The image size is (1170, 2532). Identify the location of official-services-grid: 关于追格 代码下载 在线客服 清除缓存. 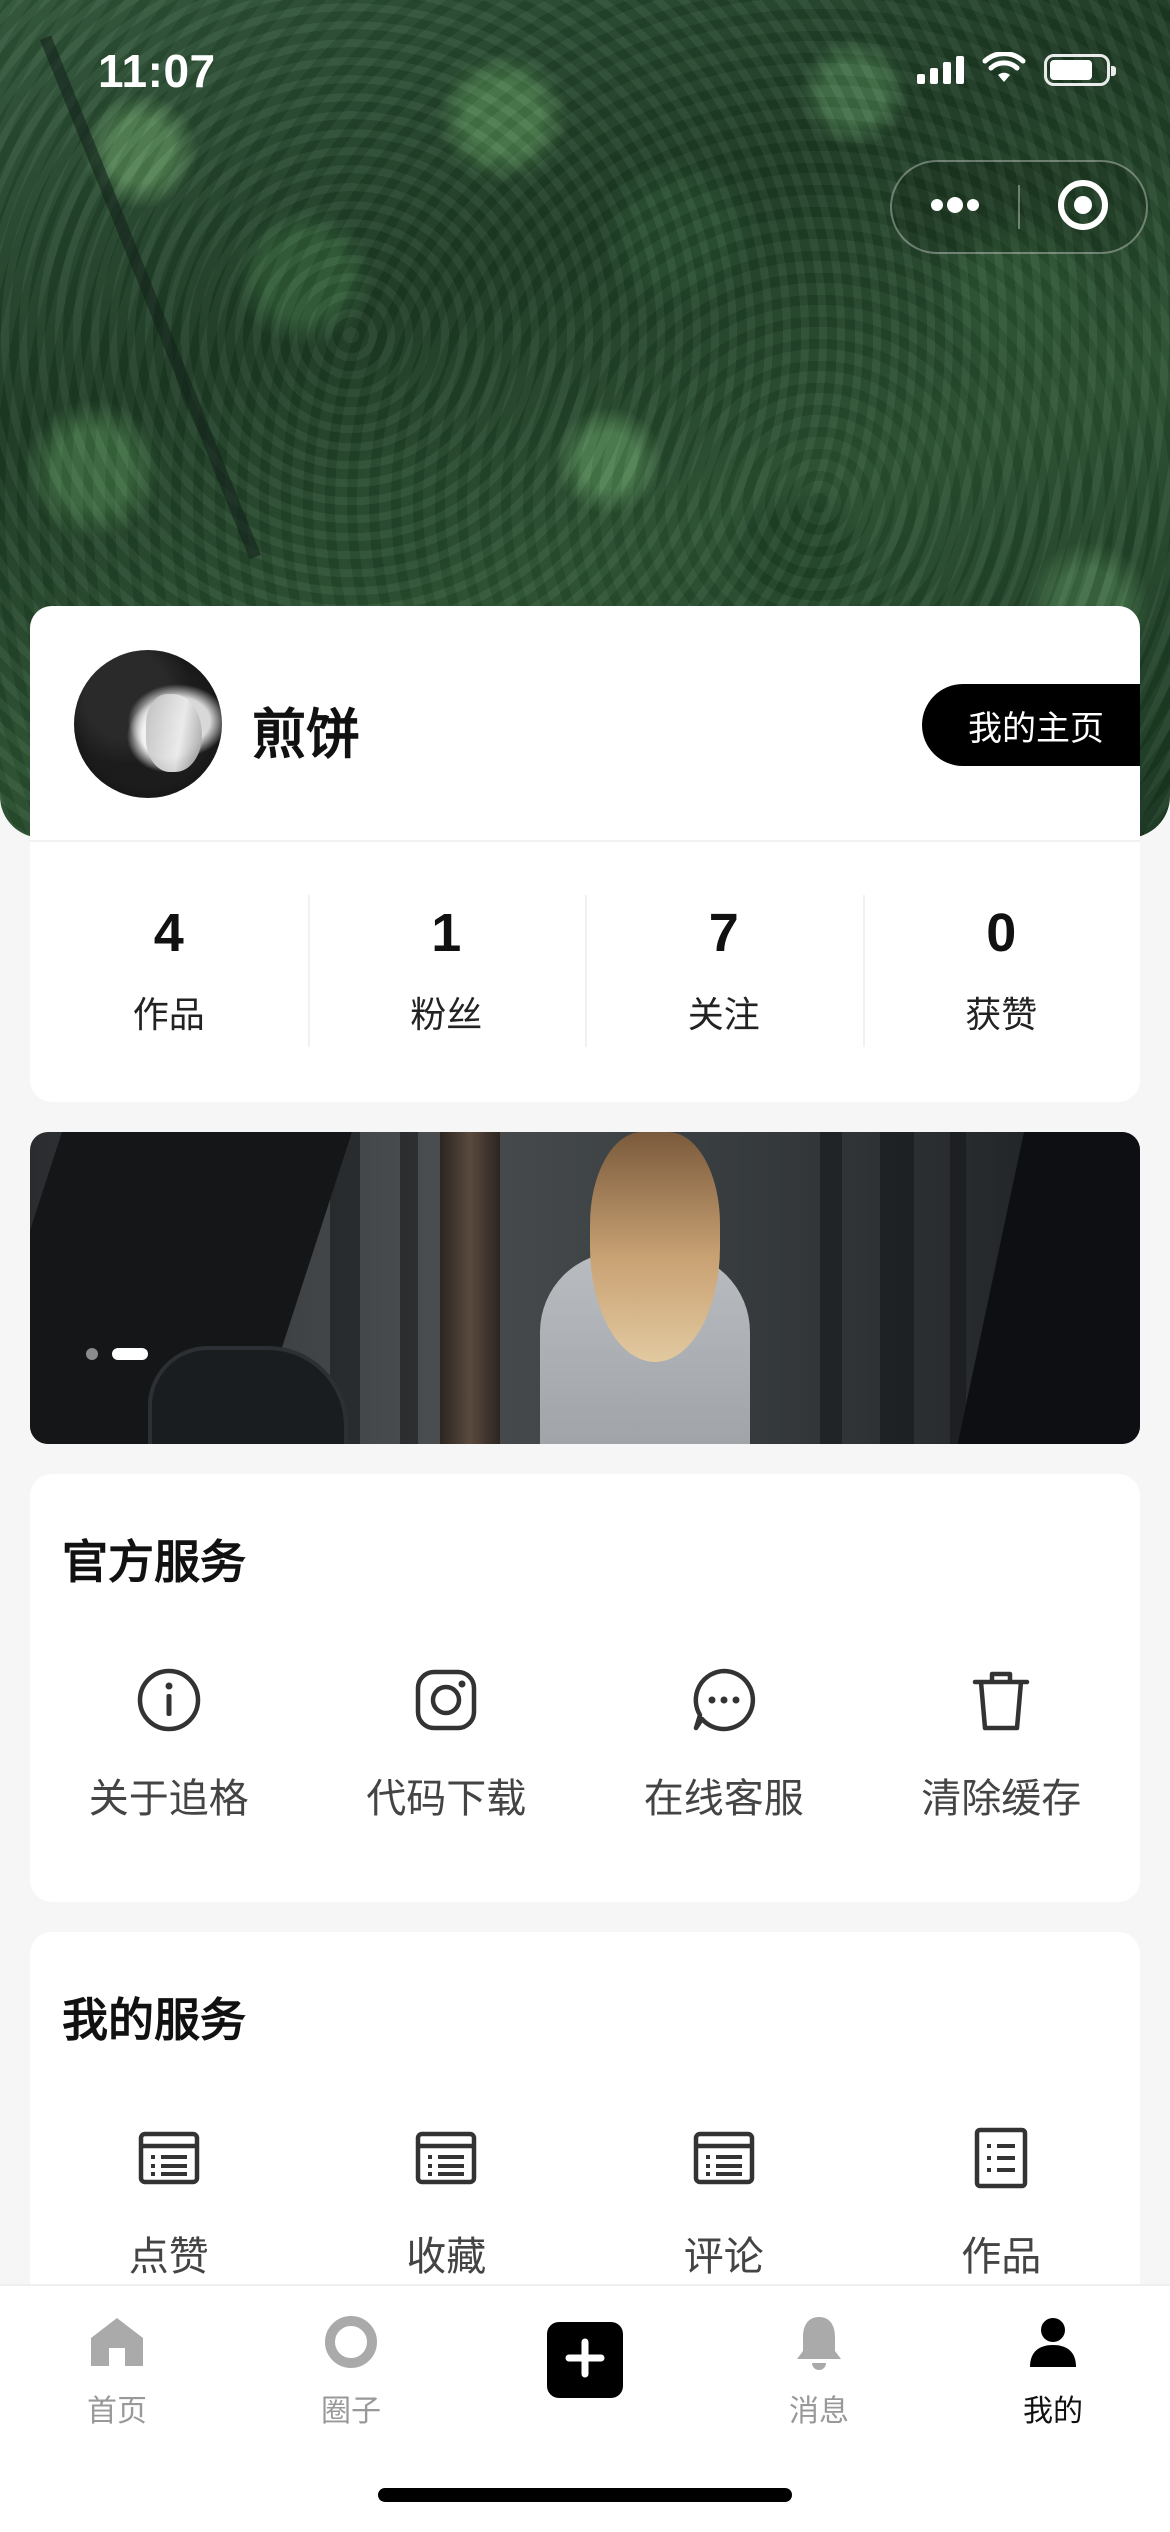
(585, 1744).